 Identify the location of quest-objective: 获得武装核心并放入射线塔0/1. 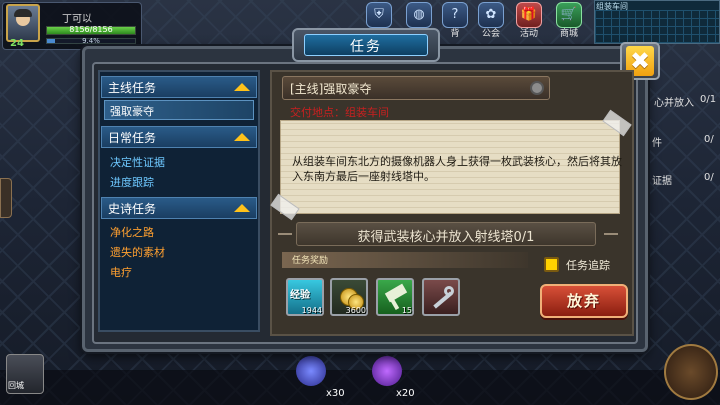
(446, 237).